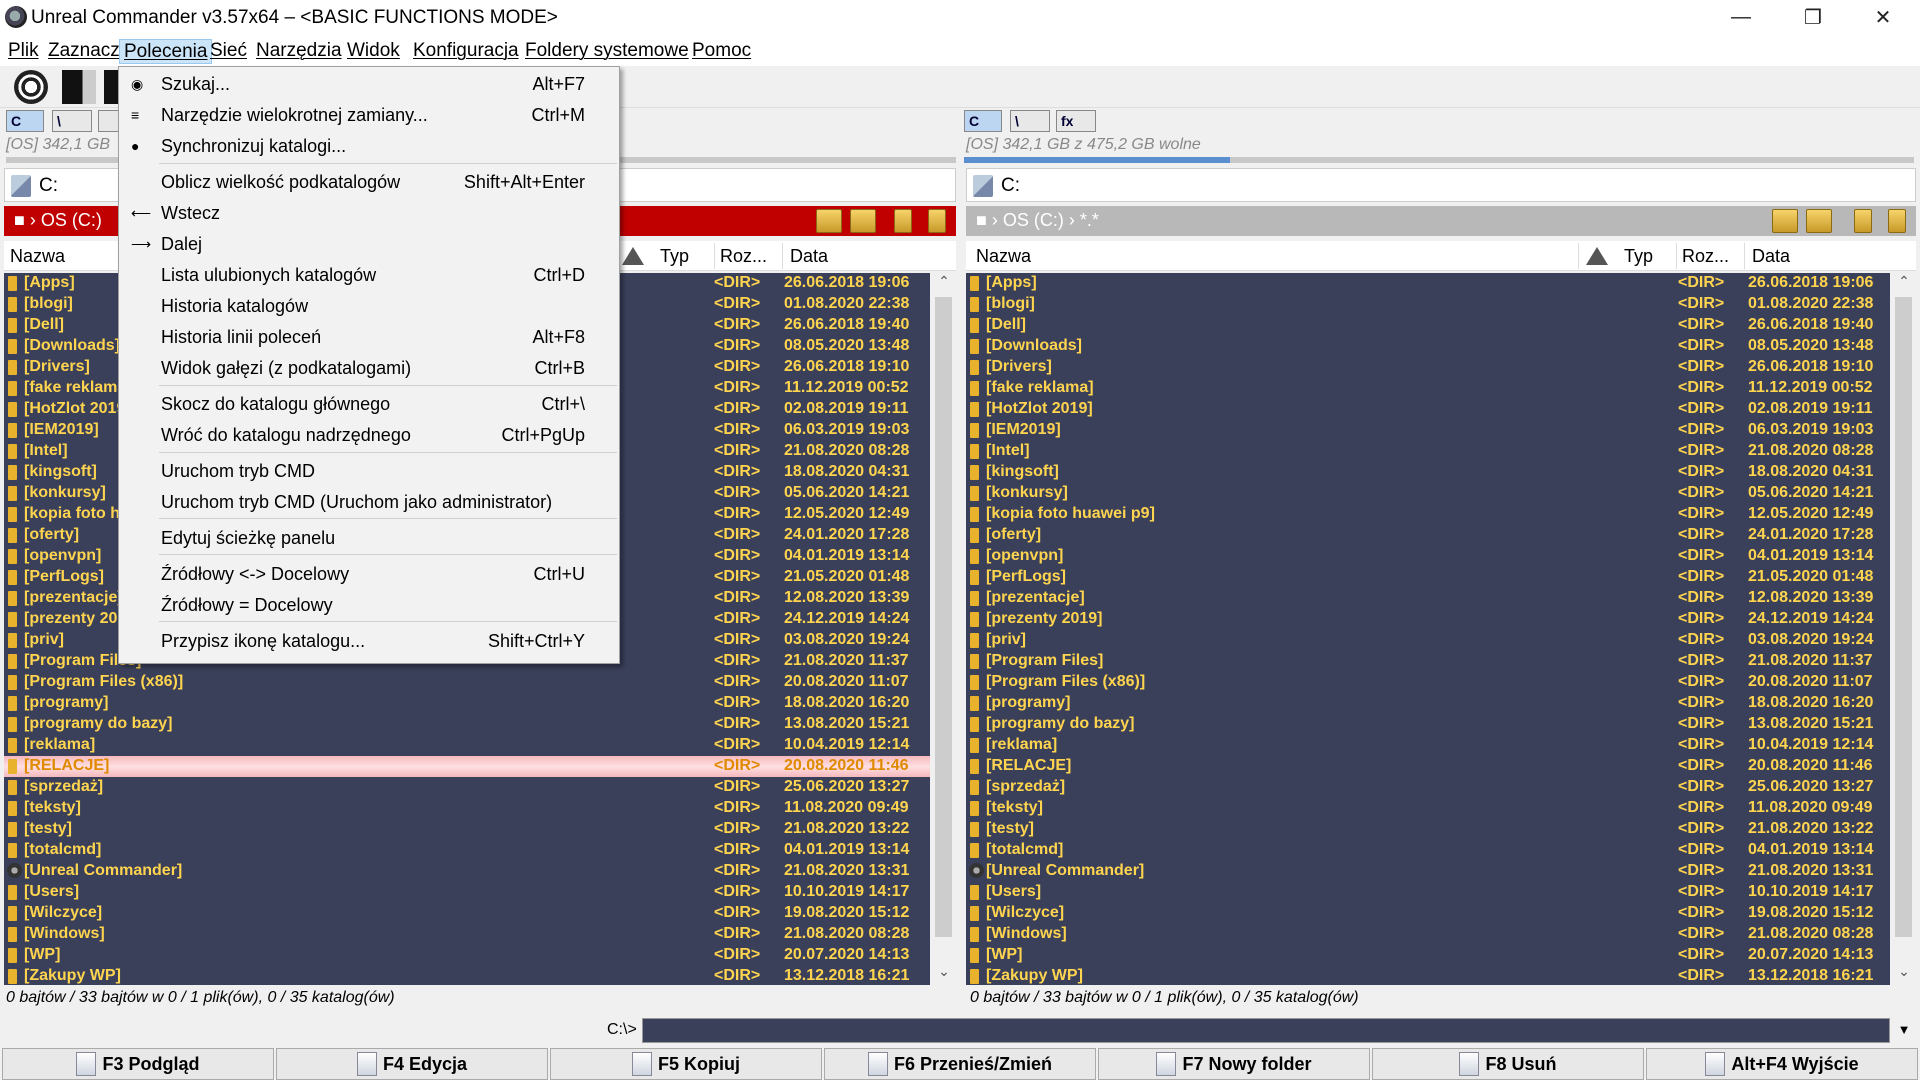 The height and width of the screenshot is (1080, 1920). What do you see at coordinates (1428, 892) in the screenshot?
I see `right-file-row: [Users] <DIR> 10.10.2019 14:17` at bounding box center [1428, 892].